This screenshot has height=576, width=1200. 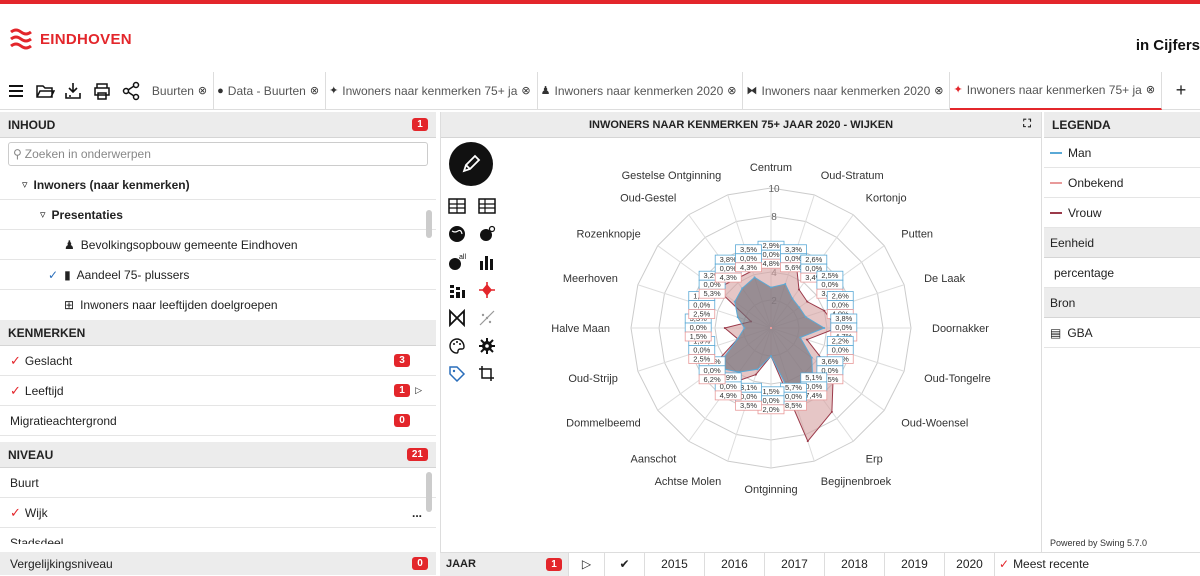 What do you see at coordinates (840, 296) in the screenshot?
I see `data-label: 2,6%` at bounding box center [840, 296].